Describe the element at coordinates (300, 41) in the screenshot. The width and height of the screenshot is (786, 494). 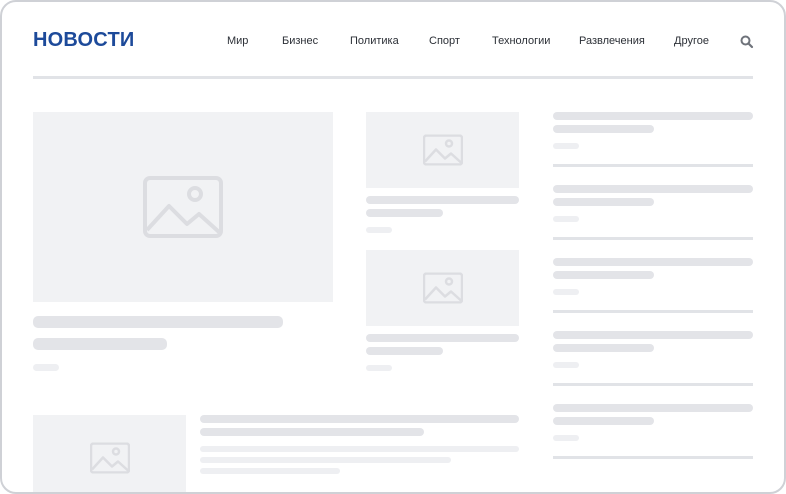
I see `nav-item-business: Бизнес` at that location.